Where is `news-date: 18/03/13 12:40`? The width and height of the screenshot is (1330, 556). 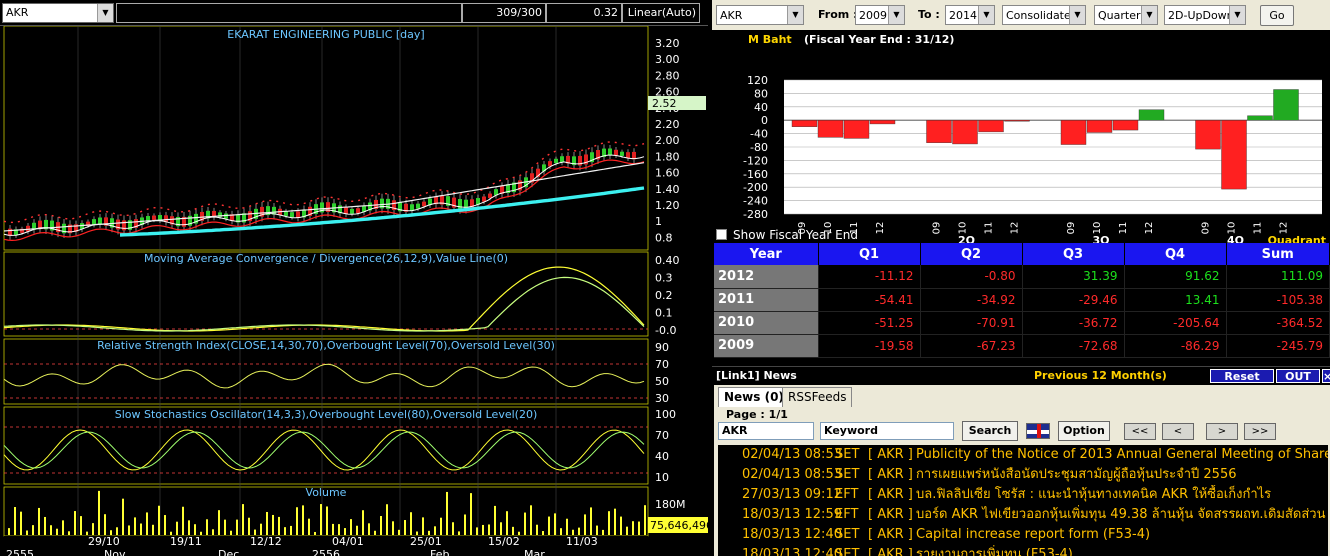 news-date: 18/03/13 12:40 is located at coordinates (792, 551).